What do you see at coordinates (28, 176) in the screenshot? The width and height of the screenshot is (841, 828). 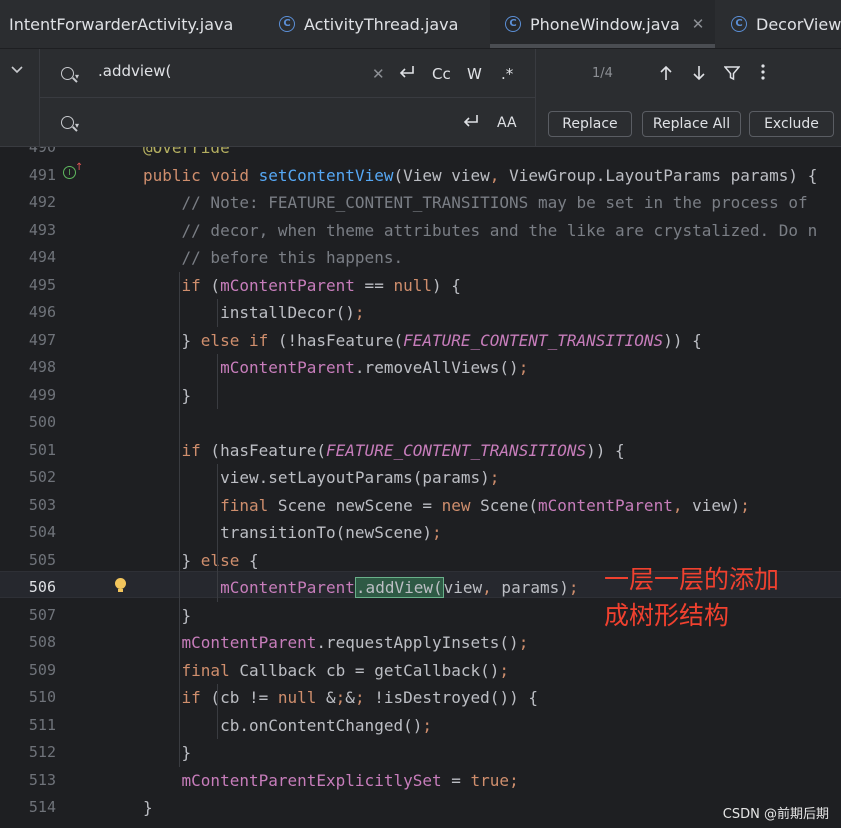 I see `line-number: 491` at bounding box center [28, 176].